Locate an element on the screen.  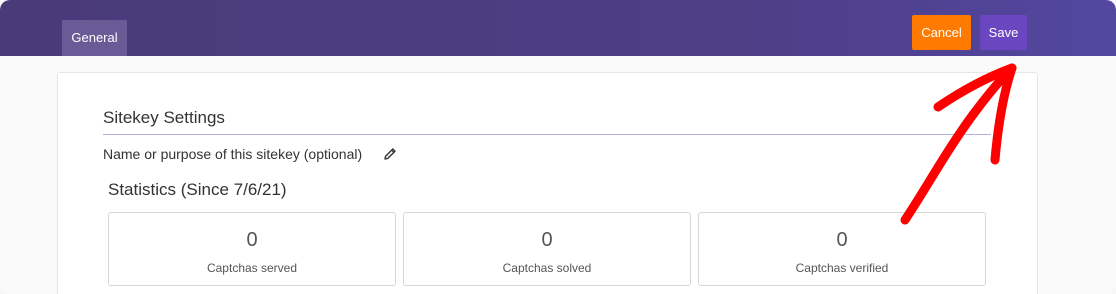
save-button: Save is located at coordinates (1003, 32).